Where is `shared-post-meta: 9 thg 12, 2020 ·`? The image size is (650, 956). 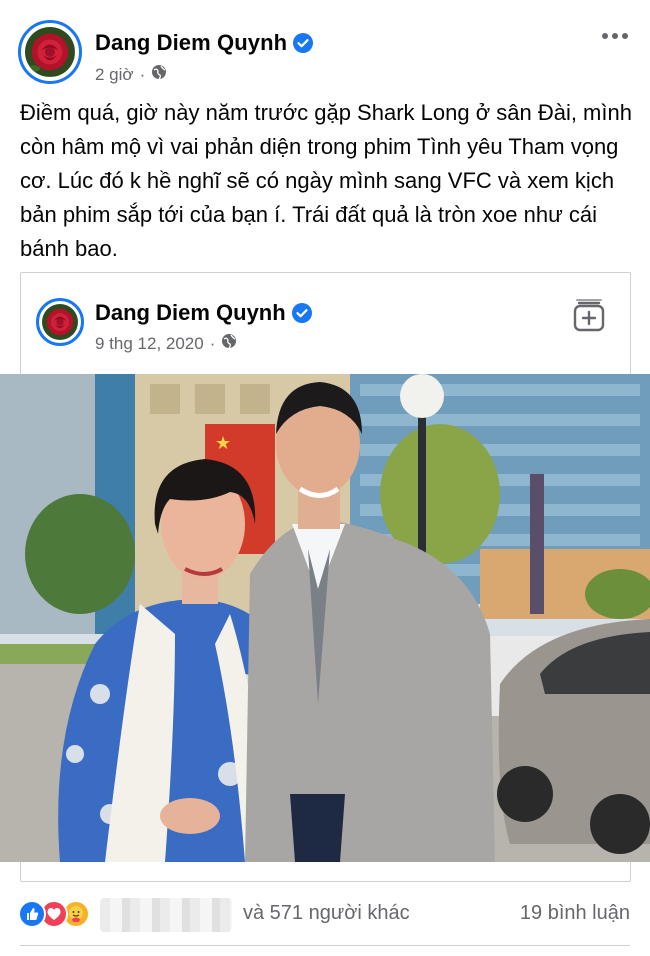
shared-post-meta: 9 thg 12, 2020 · is located at coordinates (166, 343).